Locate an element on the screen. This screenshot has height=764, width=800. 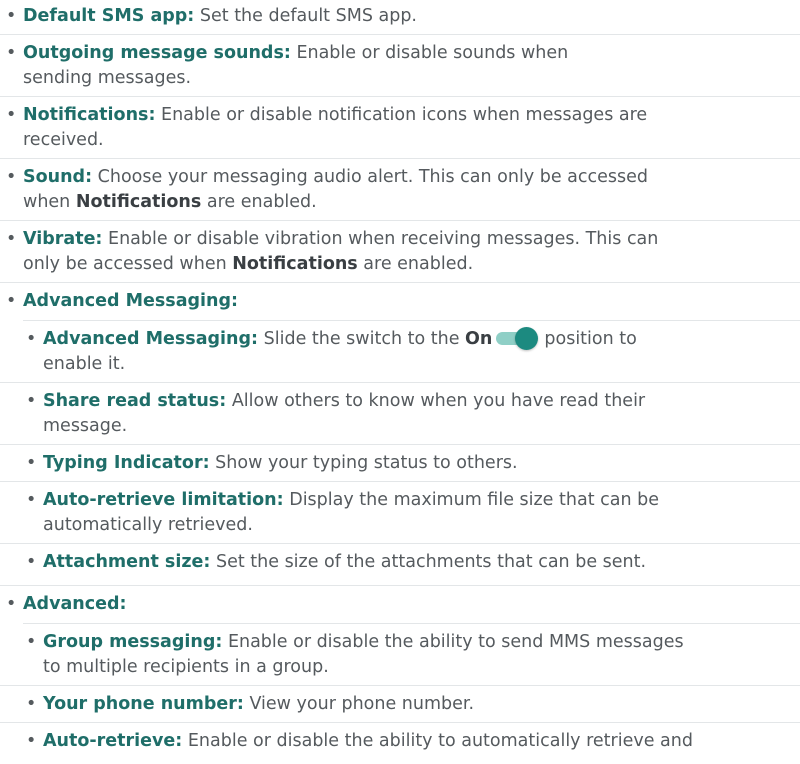
toggle-knob is located at coordinates (527, 338).